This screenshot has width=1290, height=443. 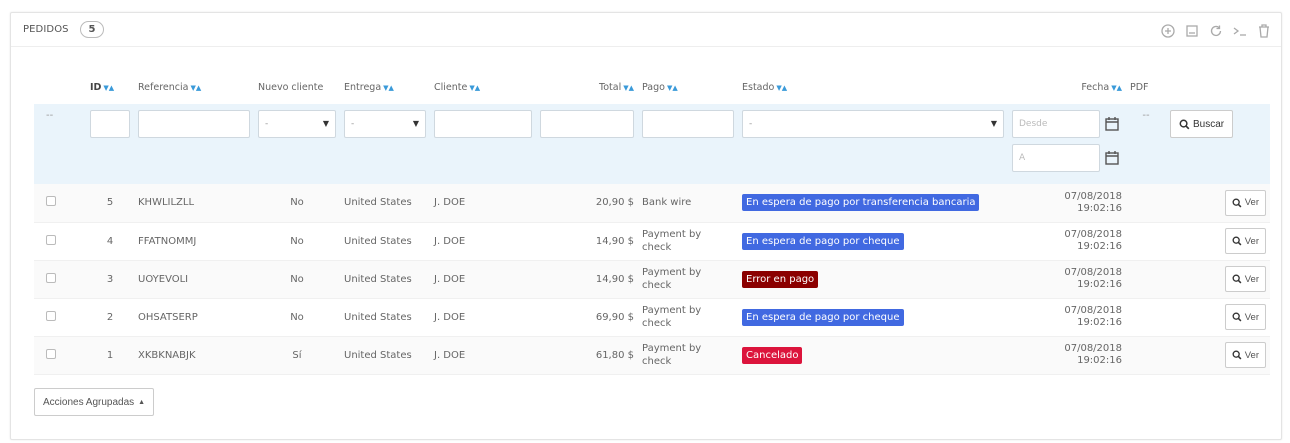 What do you see at coordinates (823, 317) in the screenshot?
I see `status-badge: En espera de pago por cheque` at bounding box center [823, 317].